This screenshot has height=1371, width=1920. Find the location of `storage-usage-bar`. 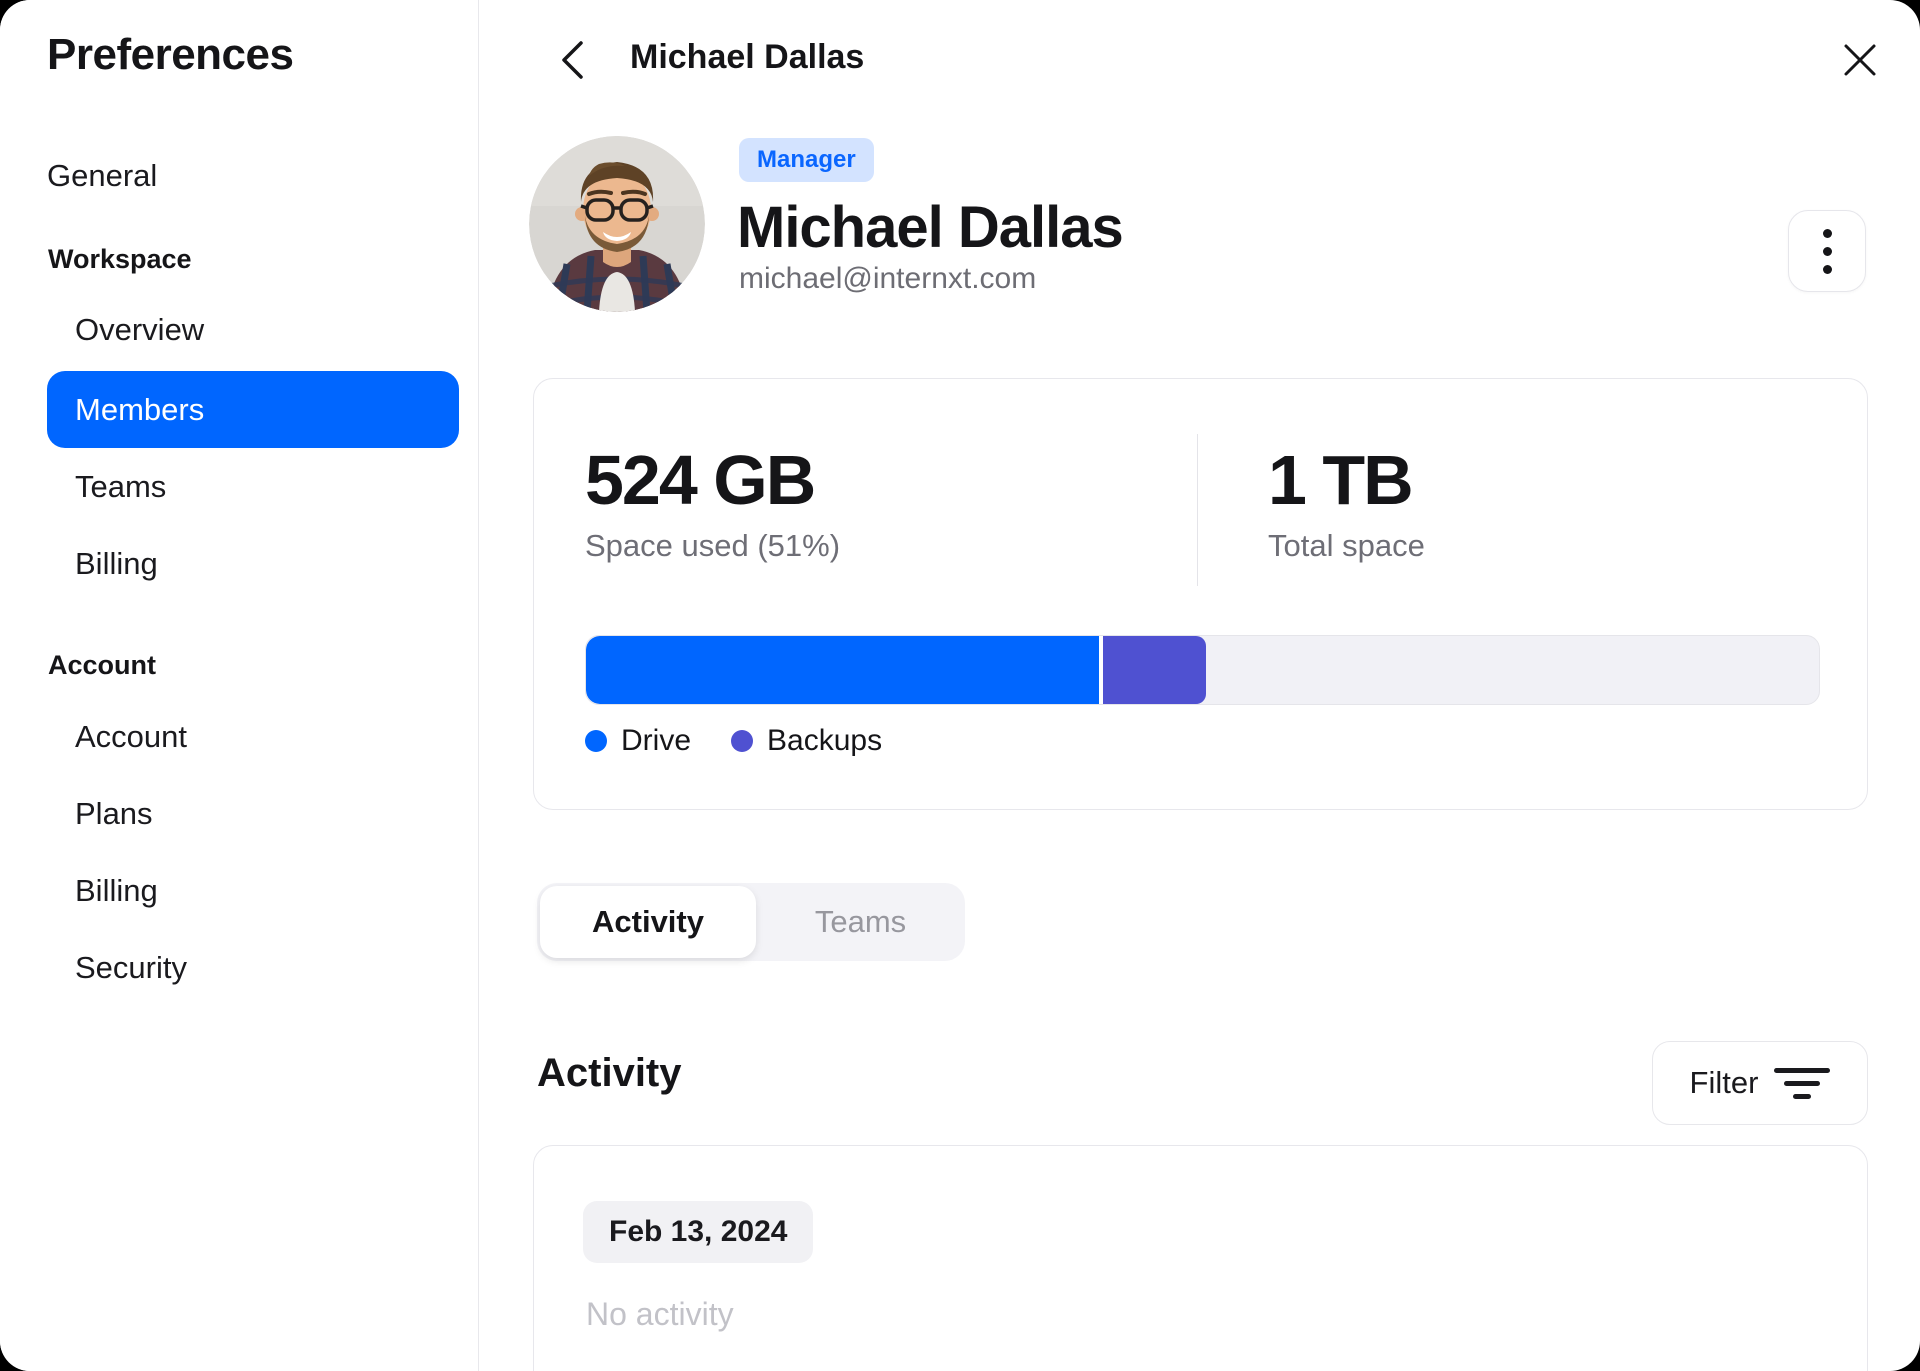

storage-usage-bar is located at coordinates (1202, 670).